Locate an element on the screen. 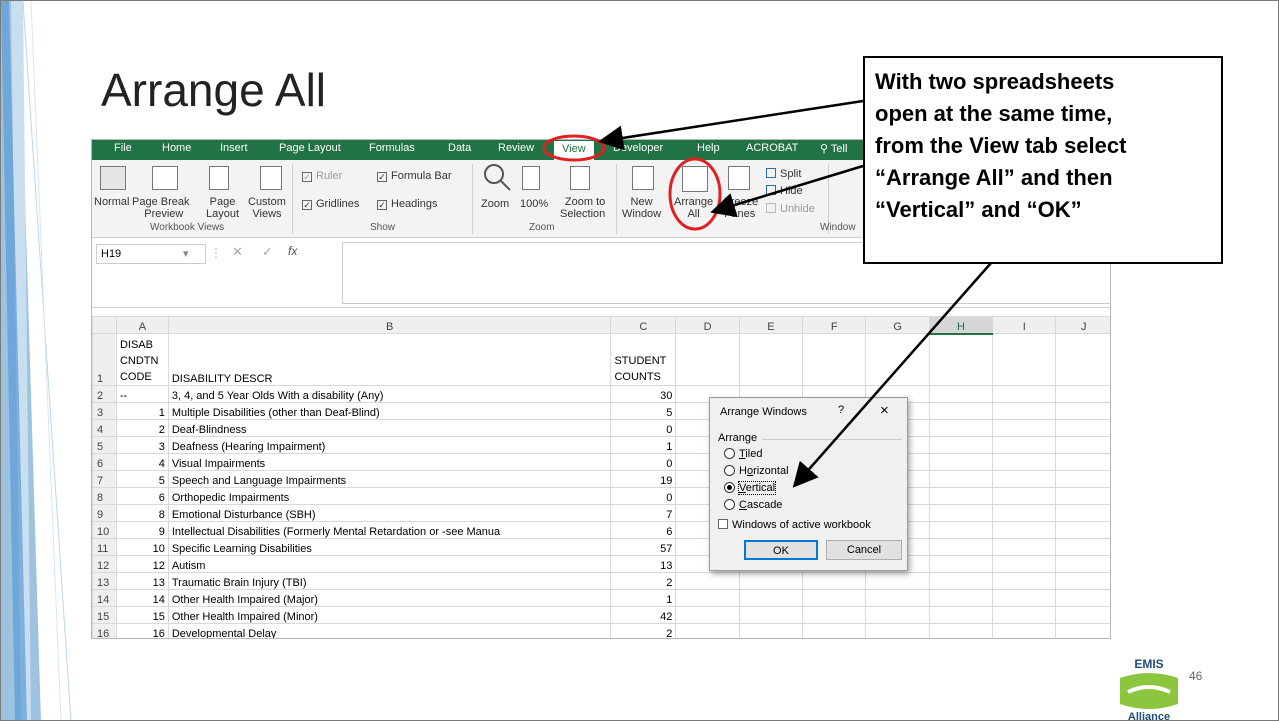 Image resolution: width=1279 pixels, height=721 pixels. cell-description: Specific Learning Disabilities is located at coordinates (389, 547).